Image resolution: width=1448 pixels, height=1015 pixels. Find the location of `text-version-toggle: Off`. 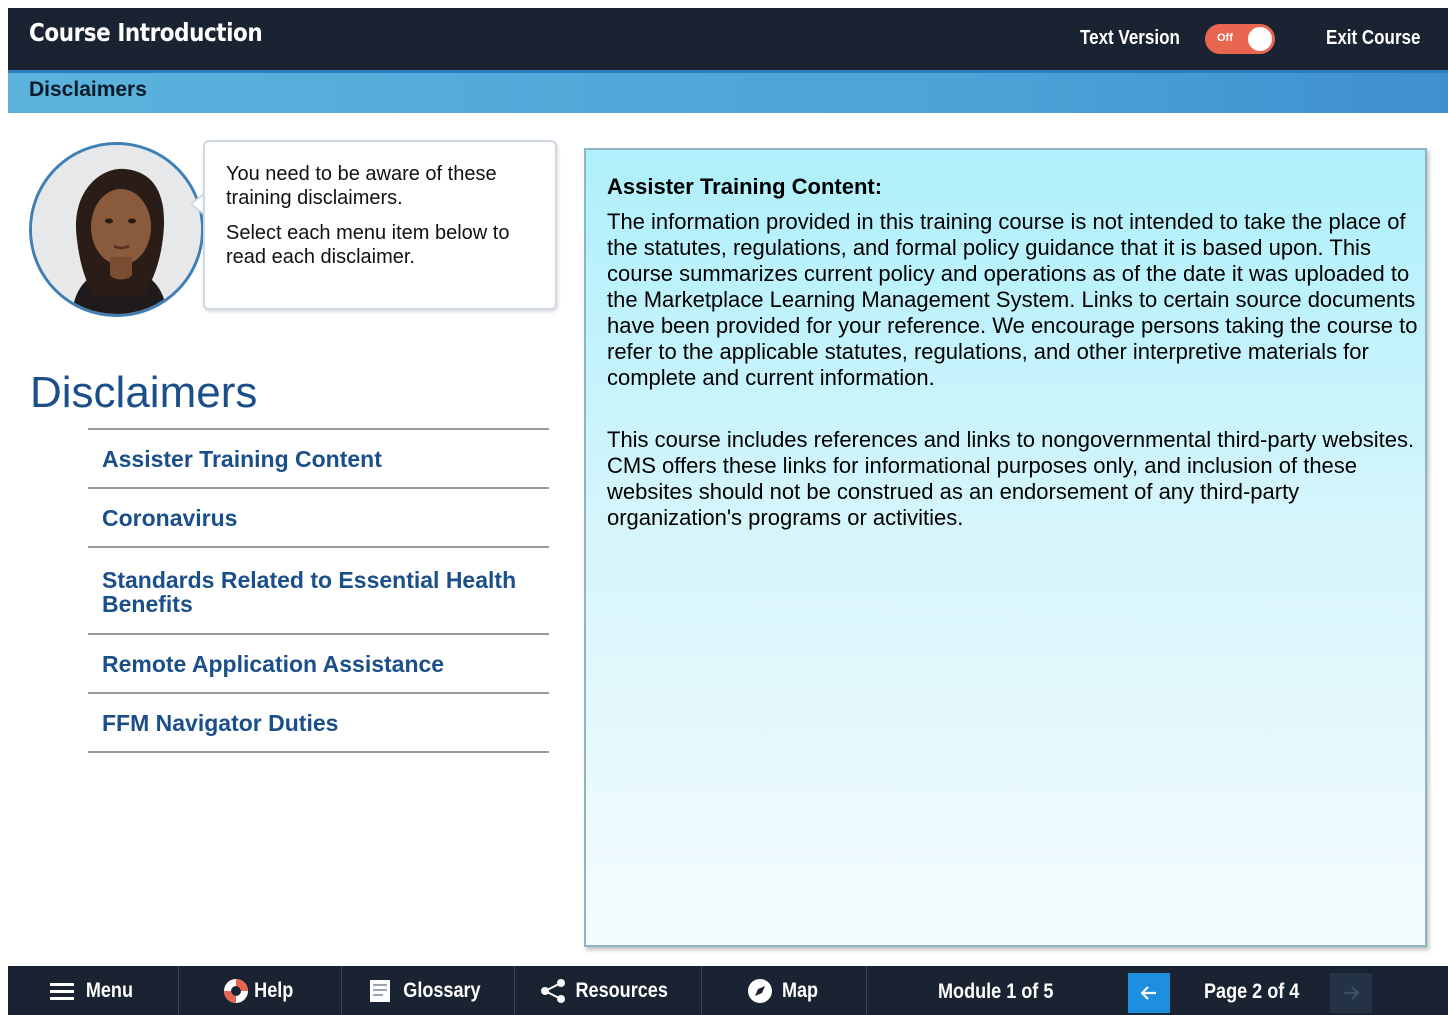

text-version-toggle: Off is located at coordinates (1240, 39).